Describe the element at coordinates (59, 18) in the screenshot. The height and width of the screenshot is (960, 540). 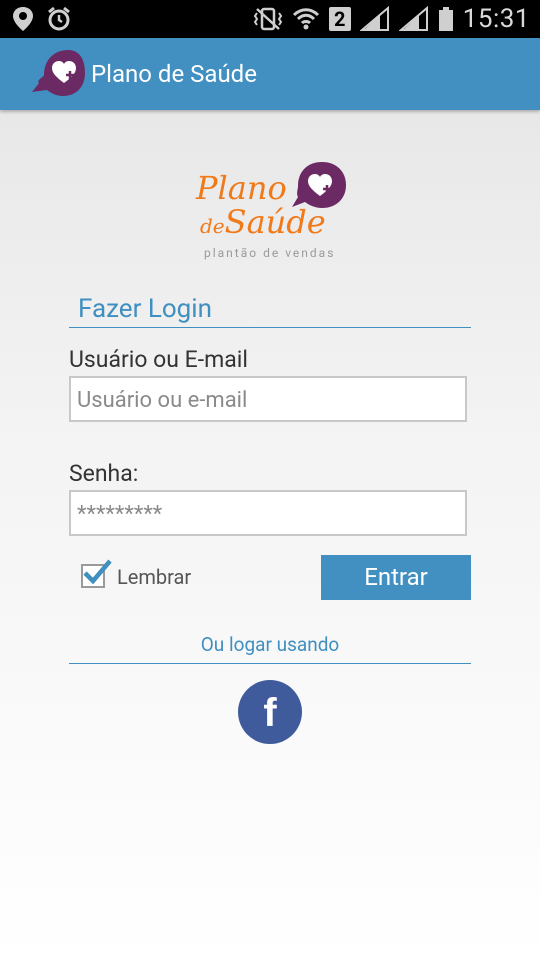
I see `alarm-icon` at that location.